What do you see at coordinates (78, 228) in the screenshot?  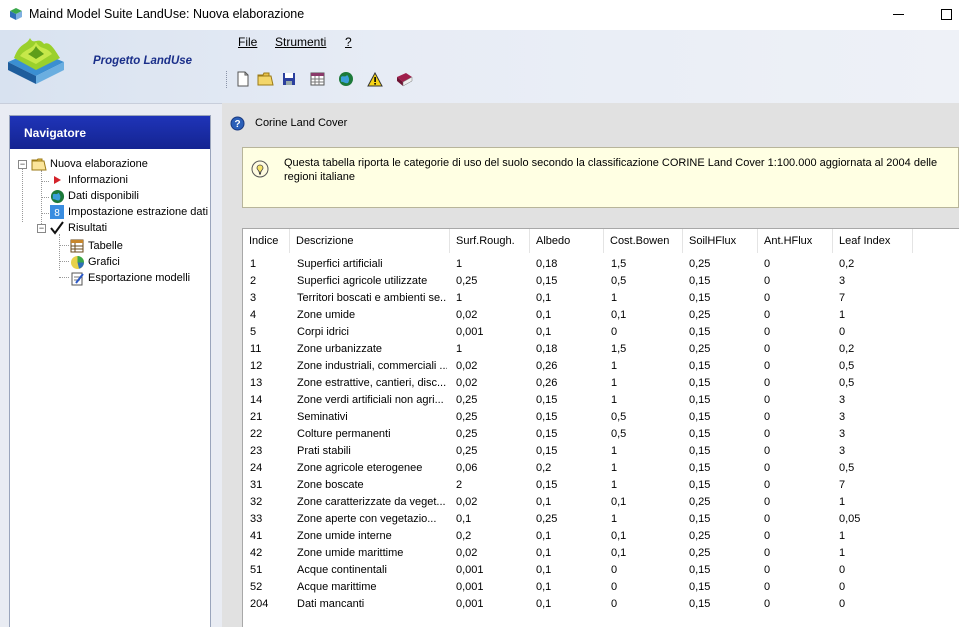 I see `tree-item-risultati: Risultati` at bounding box center [78, 228].